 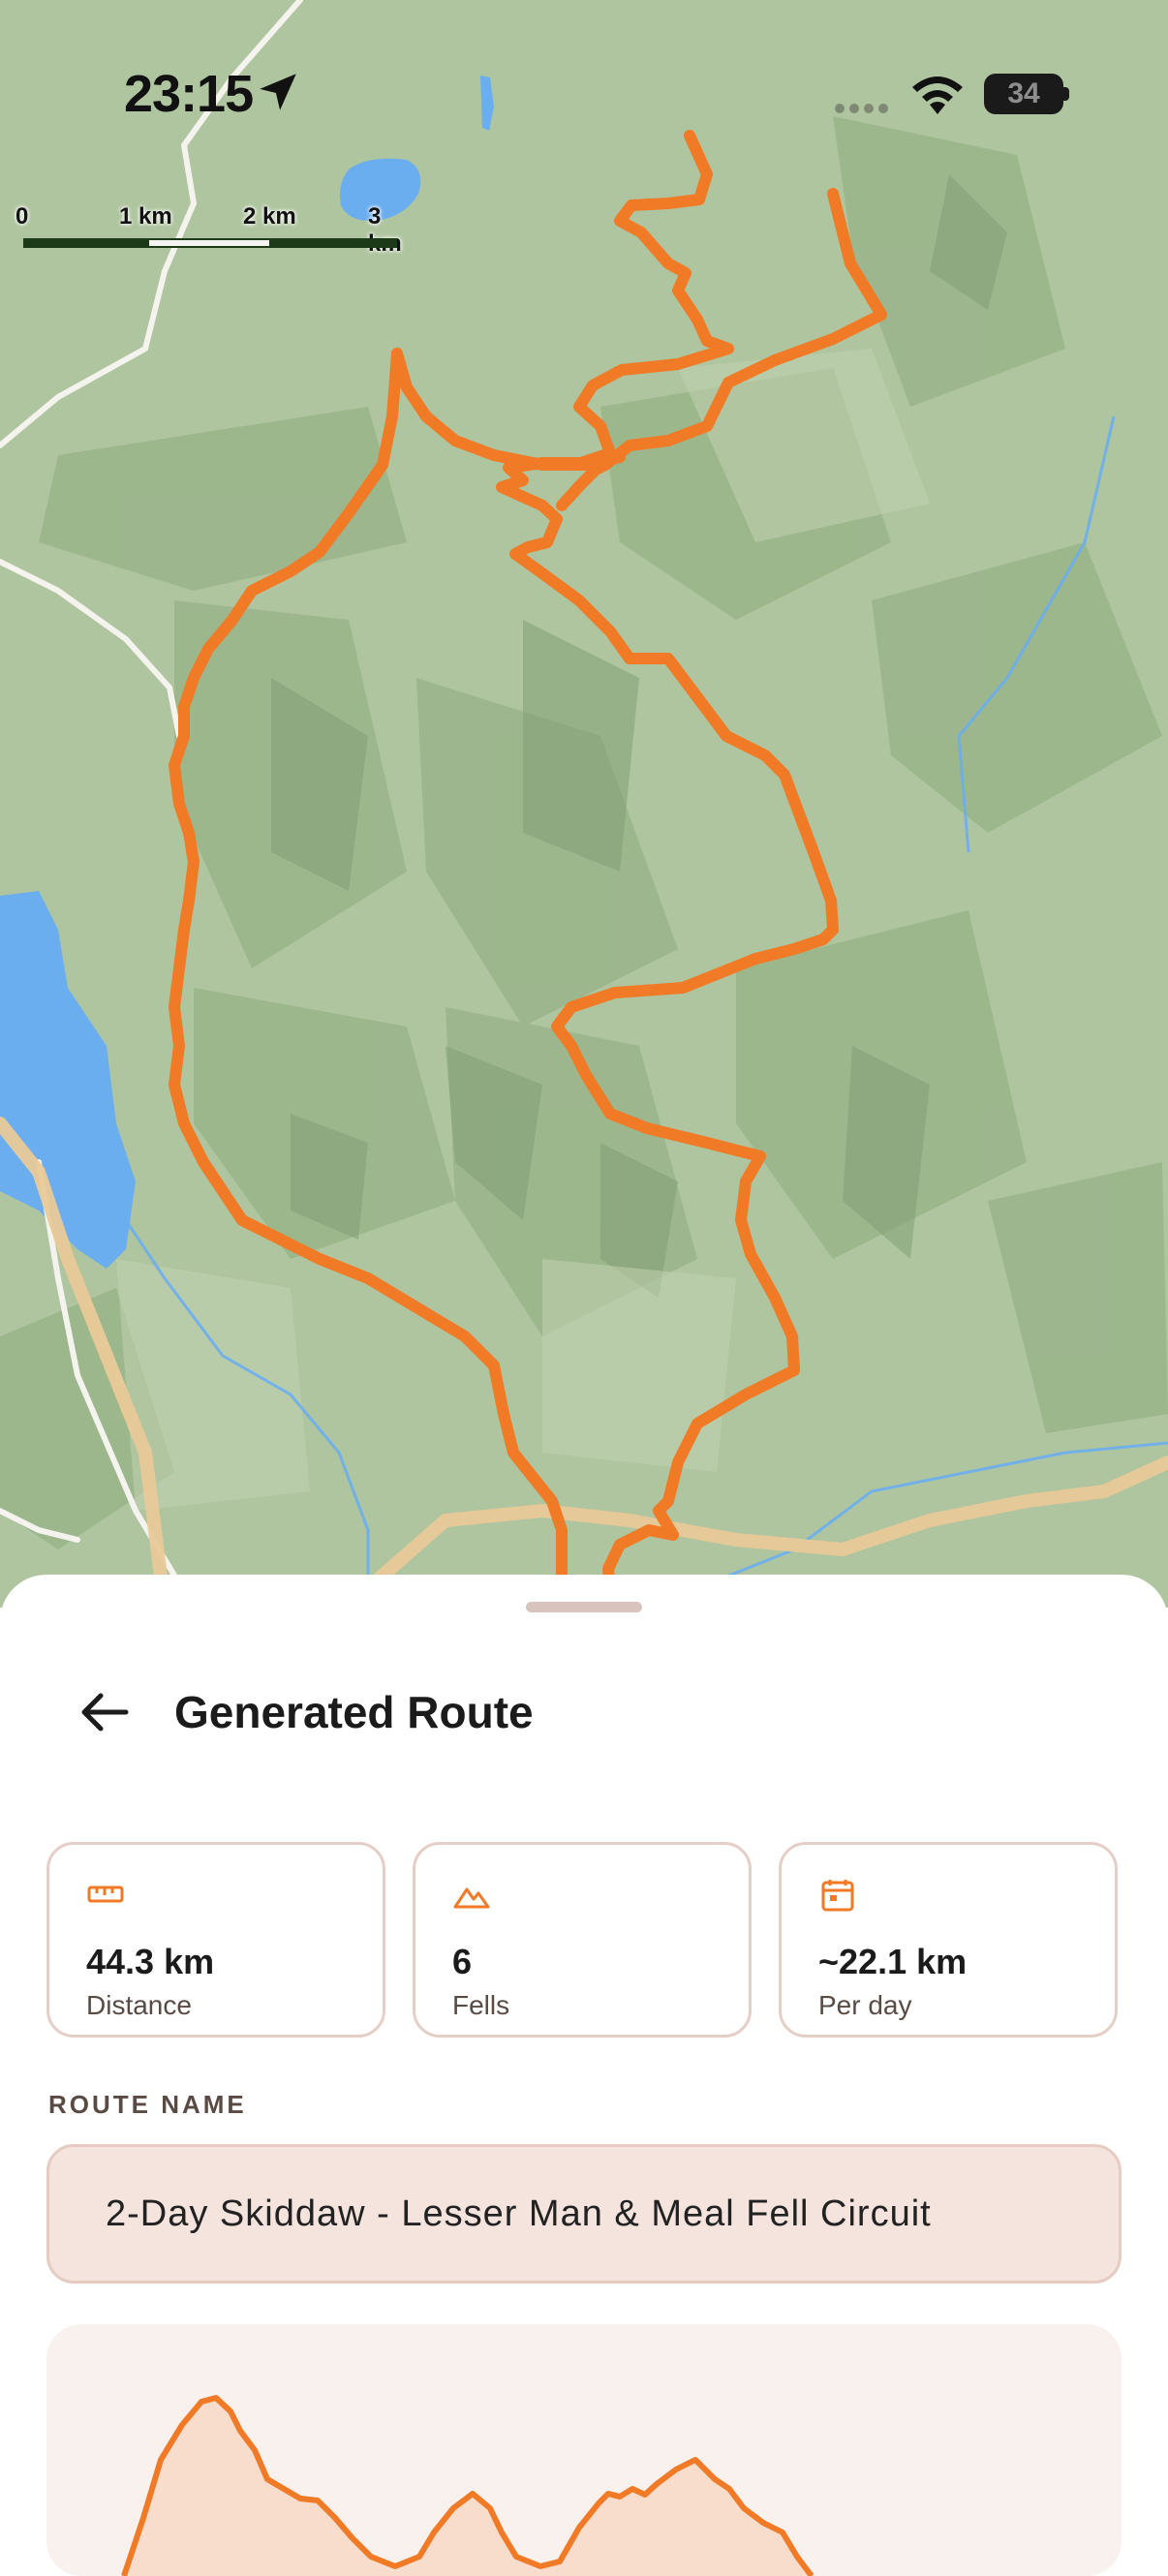 What do you see at coordinates (837, 1896) in the screenshot?
I see `calendar-icon` at bounding box center [837, 1896].